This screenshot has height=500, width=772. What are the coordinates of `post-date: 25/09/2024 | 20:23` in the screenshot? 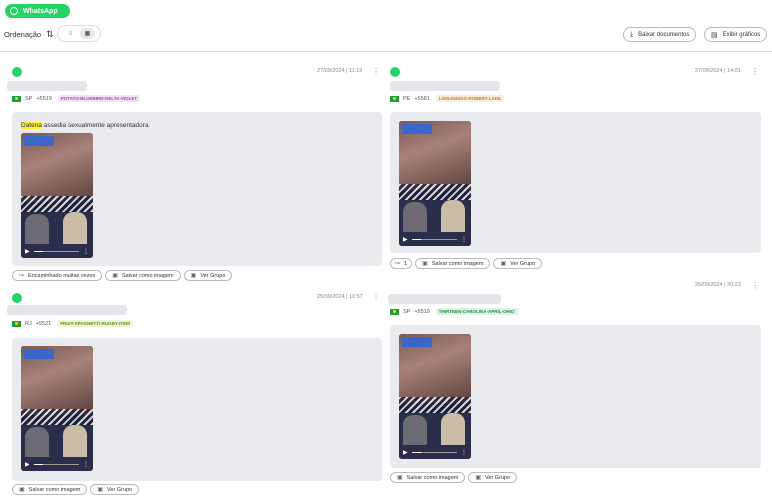 It's located at (718, 285).